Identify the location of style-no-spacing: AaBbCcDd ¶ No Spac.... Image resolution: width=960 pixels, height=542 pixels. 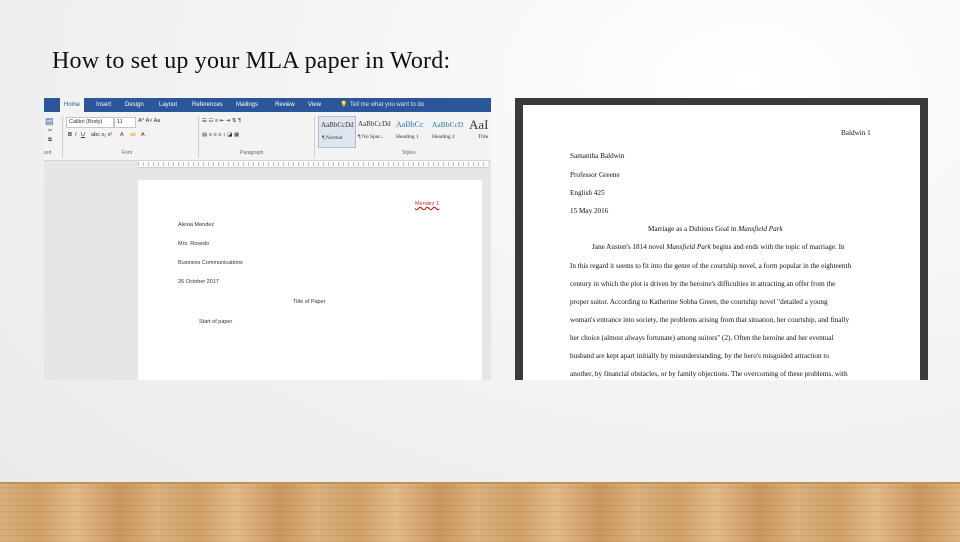
(374, 131).